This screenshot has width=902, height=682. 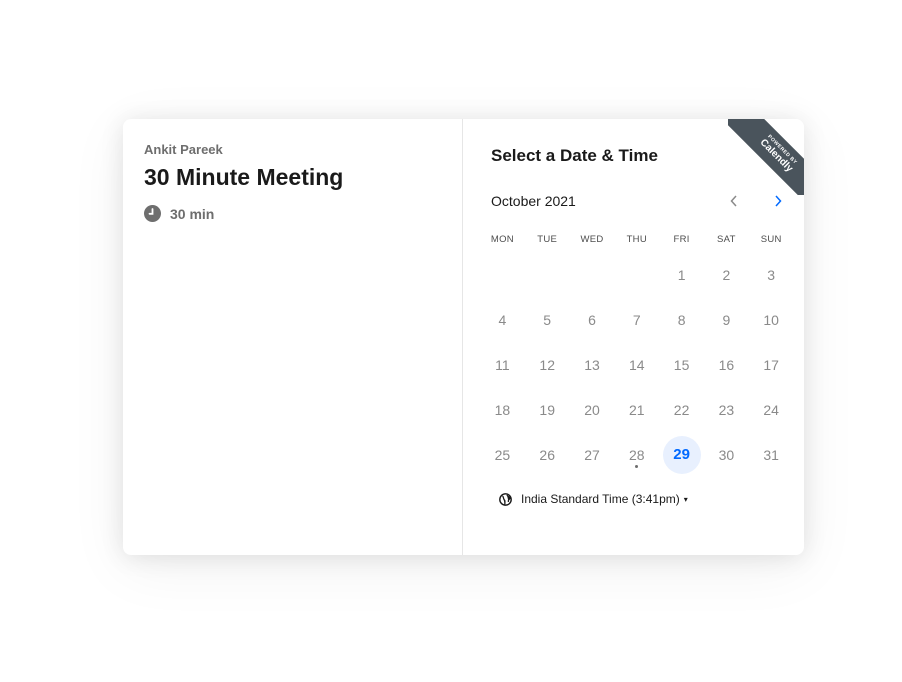 I want to click on weekday-label: SUN, so click(x=771, y=239).